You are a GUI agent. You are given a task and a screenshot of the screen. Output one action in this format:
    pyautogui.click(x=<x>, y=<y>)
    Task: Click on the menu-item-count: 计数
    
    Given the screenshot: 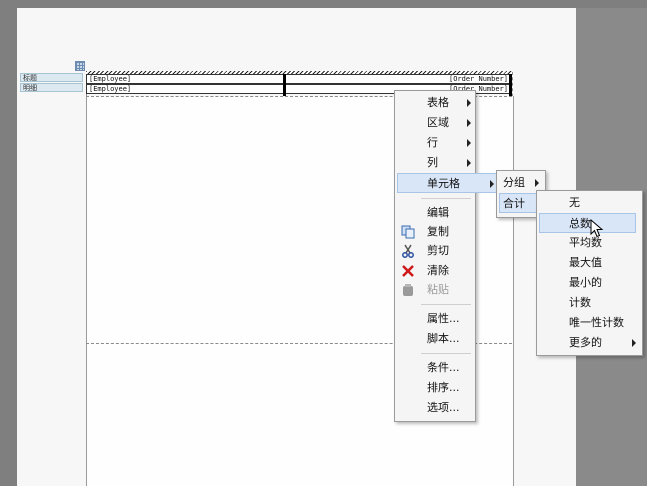 What is the action you would take?
    pyautogui.click(x=589, y=303)
    